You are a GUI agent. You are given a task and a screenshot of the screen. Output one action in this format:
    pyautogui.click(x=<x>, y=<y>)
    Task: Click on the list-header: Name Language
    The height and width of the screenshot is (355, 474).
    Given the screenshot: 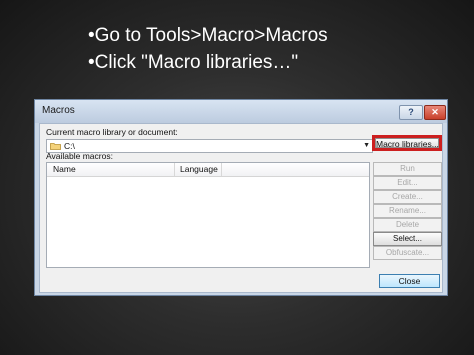 What is the action you would take?
    pyautogui.click(x=208, y=170)
    